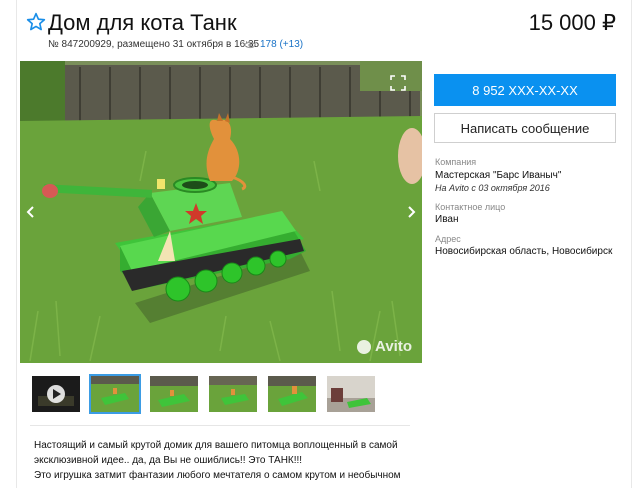  Describe the element at coordinates (203, 394) in the screenshot. I see `thumbnail-strip` at that location.